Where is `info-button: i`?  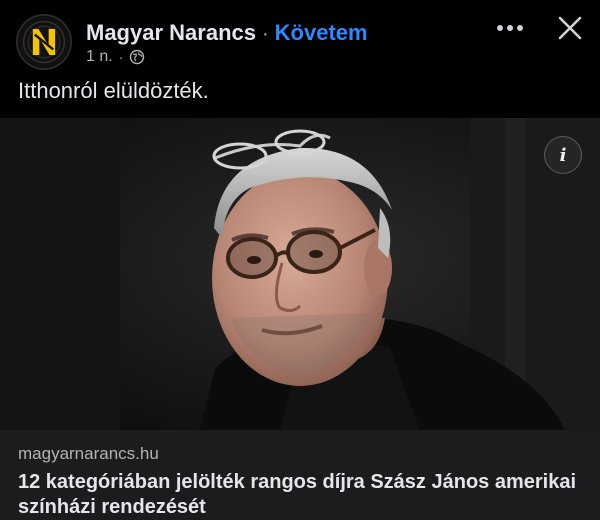 info-button: i is located at coordinates (563, 155).